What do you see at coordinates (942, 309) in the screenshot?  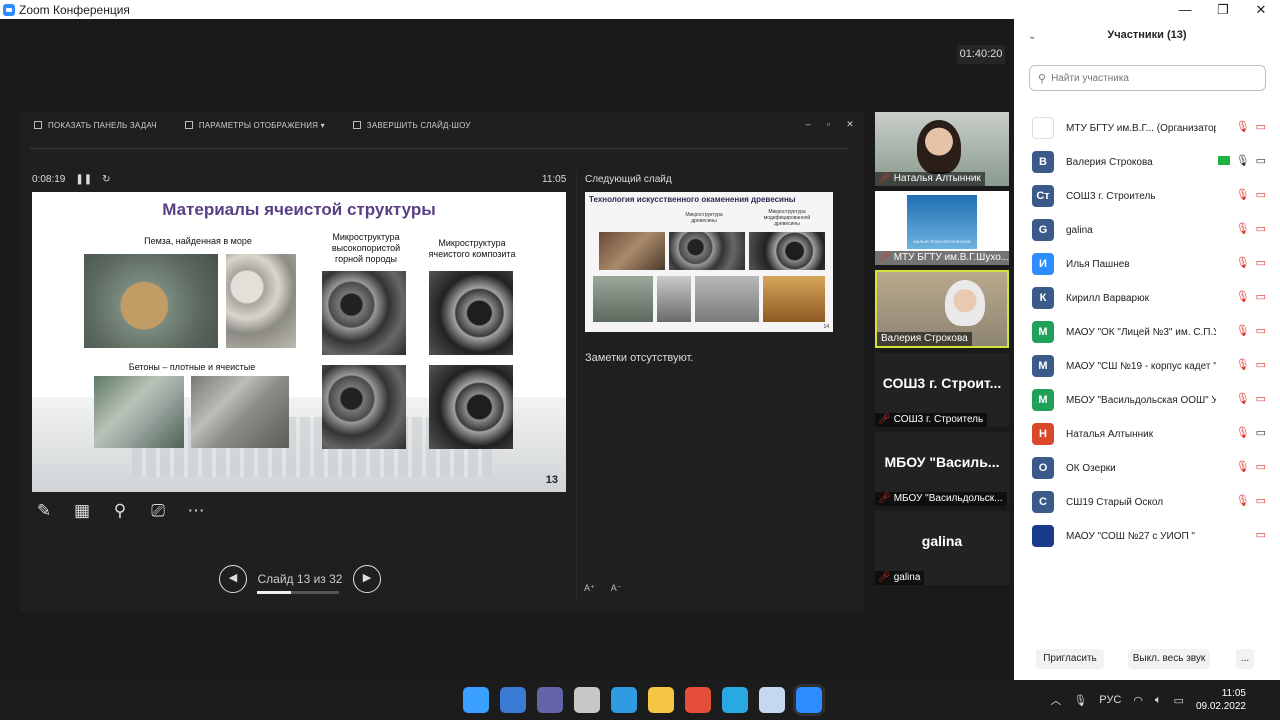 I see `video-tile-active: Валерия Строкова` at bounding box center [942, 309].